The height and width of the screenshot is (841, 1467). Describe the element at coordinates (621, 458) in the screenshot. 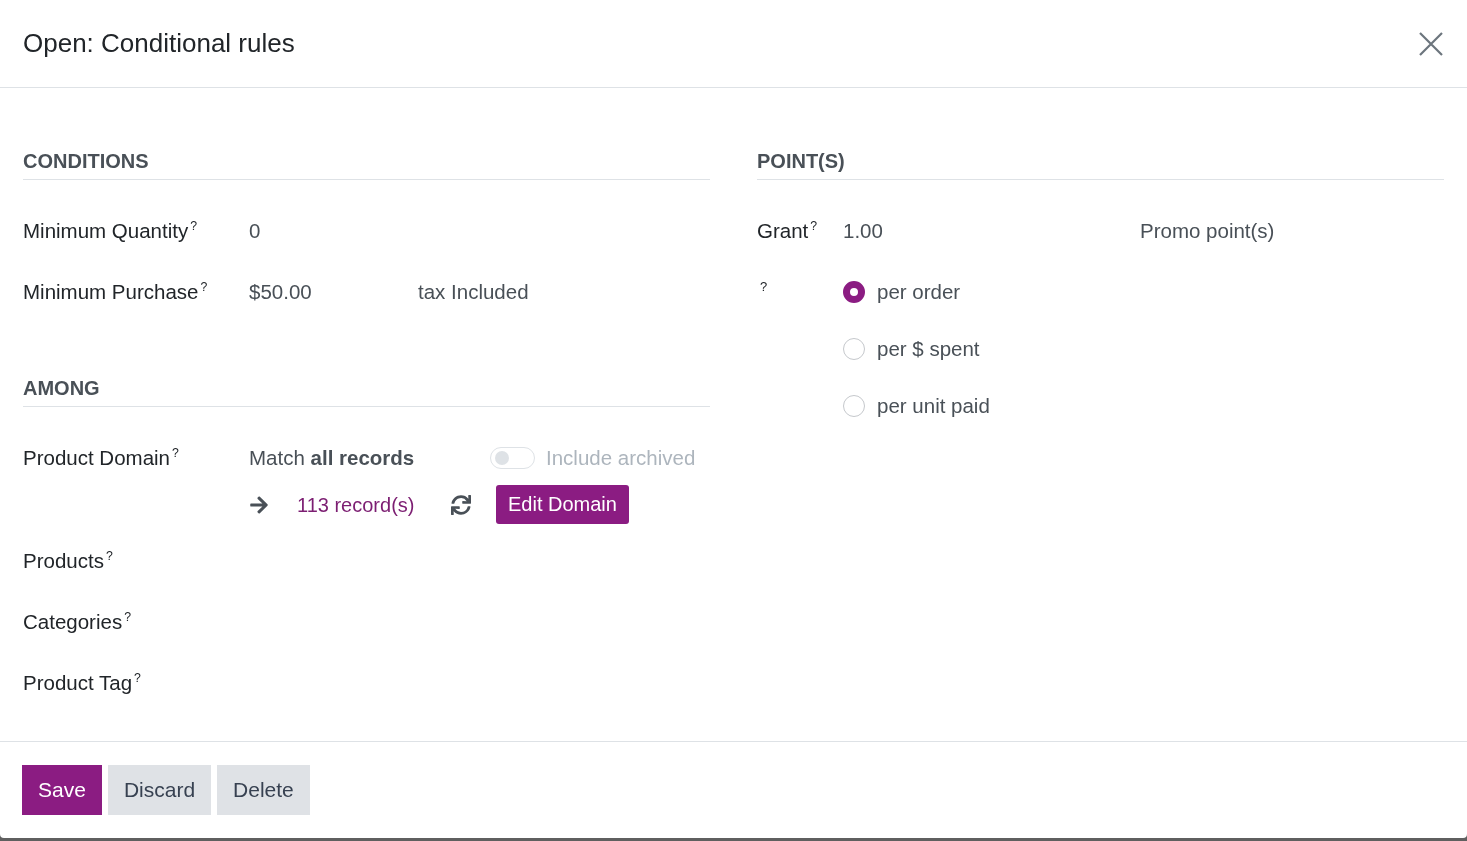

I see `toggle-label: Include archived` at that location.